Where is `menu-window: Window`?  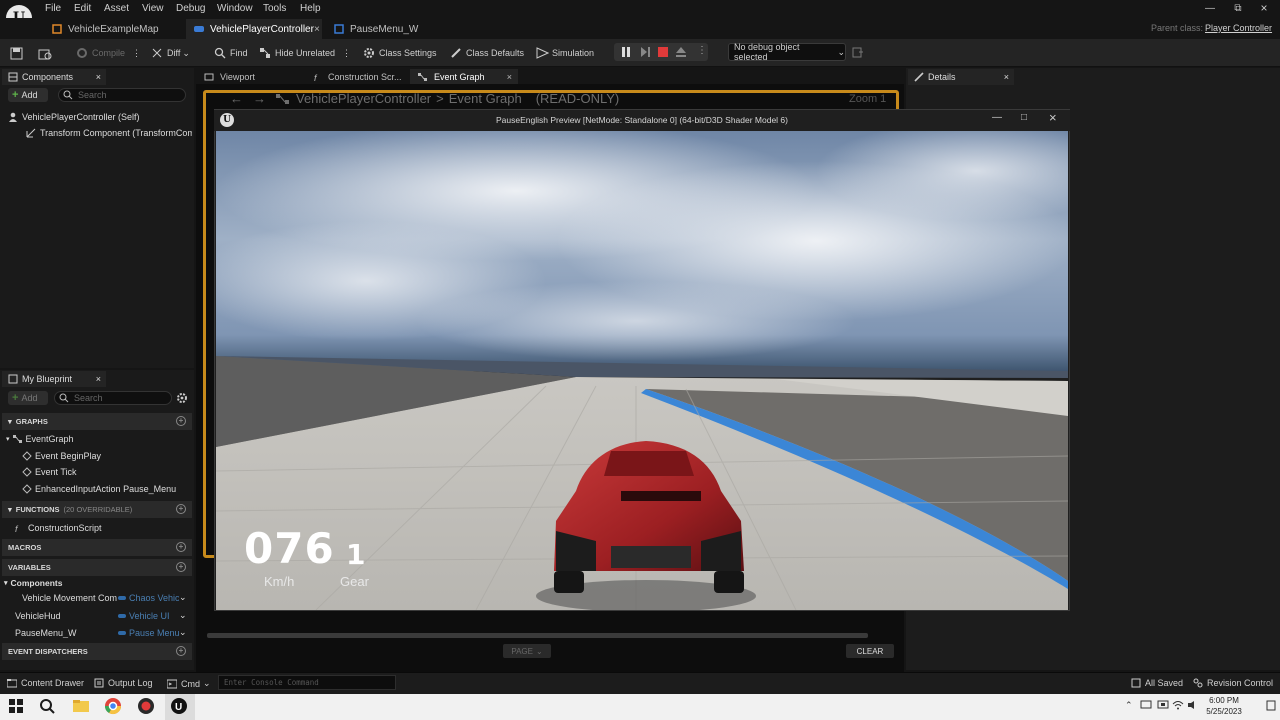
menu-window: Window is located at coordinates (235, 8).